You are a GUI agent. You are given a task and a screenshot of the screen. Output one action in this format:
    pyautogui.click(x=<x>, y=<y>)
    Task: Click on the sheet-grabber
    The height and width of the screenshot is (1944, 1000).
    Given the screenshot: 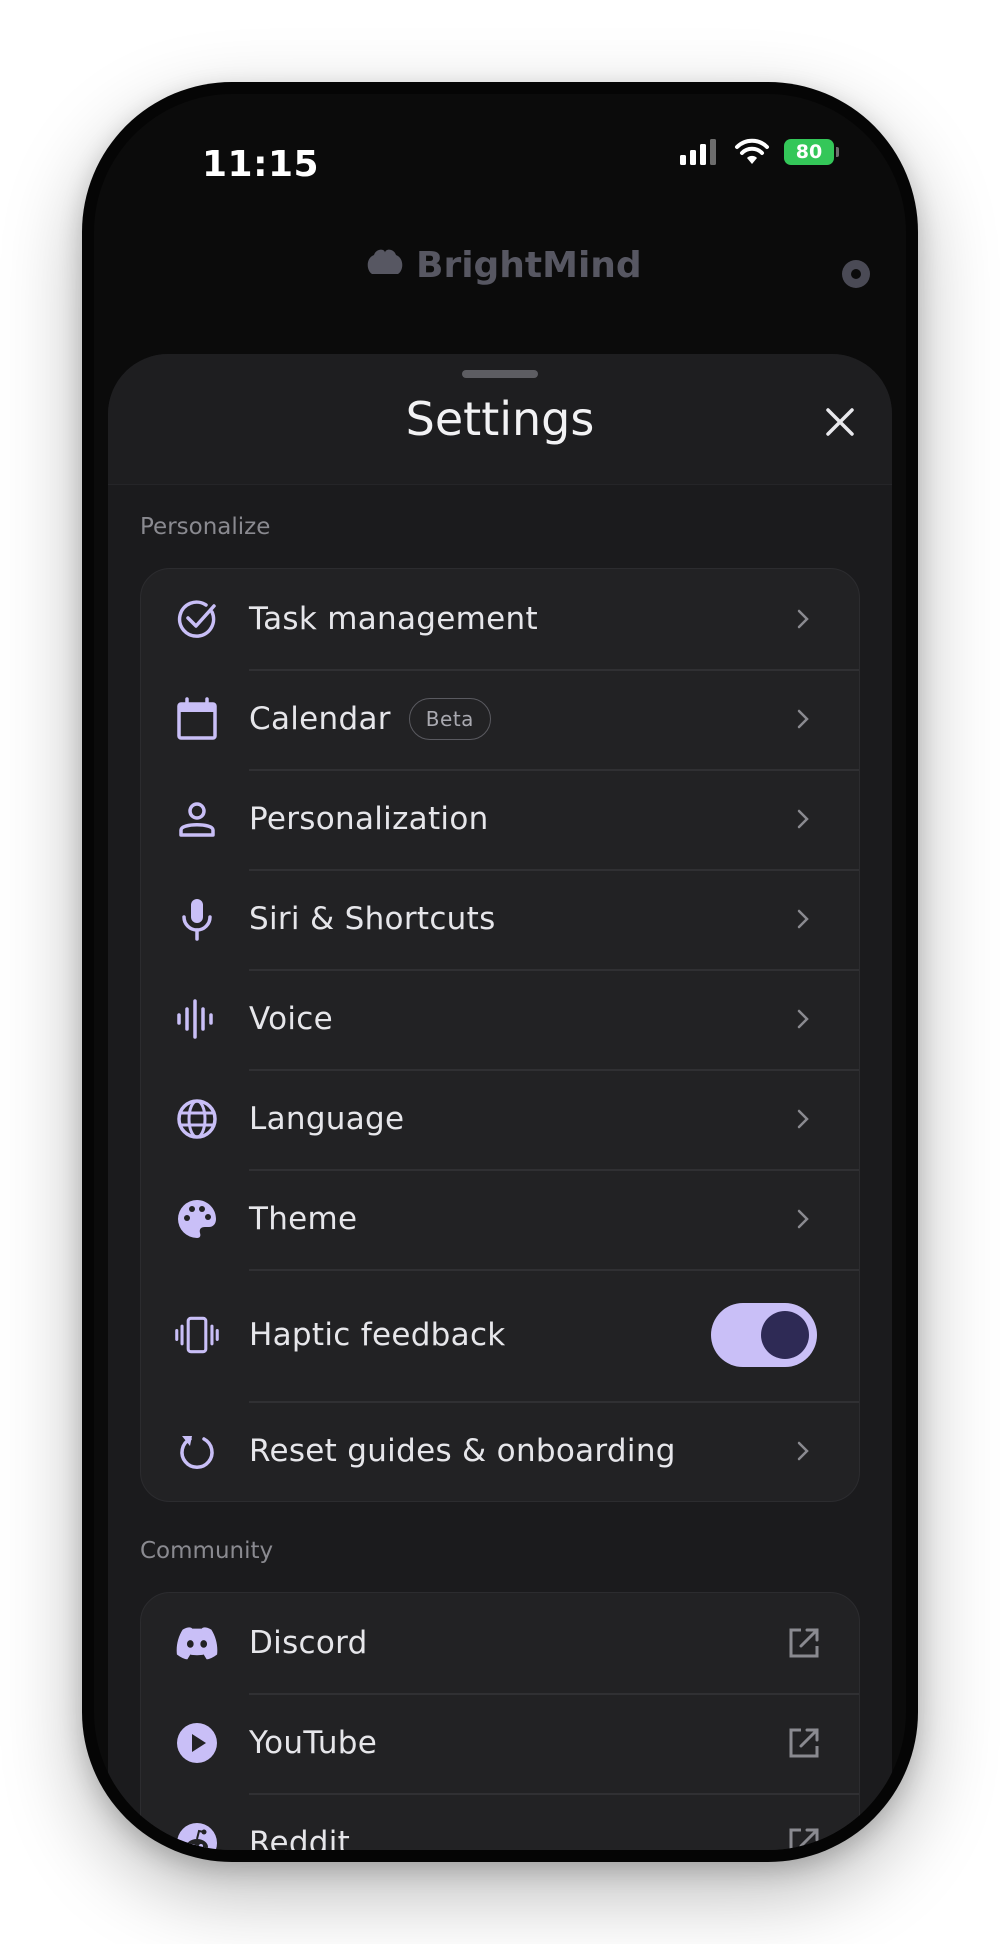 What is the action you would take?
    pyautogui.click(x=500, y=374)
    